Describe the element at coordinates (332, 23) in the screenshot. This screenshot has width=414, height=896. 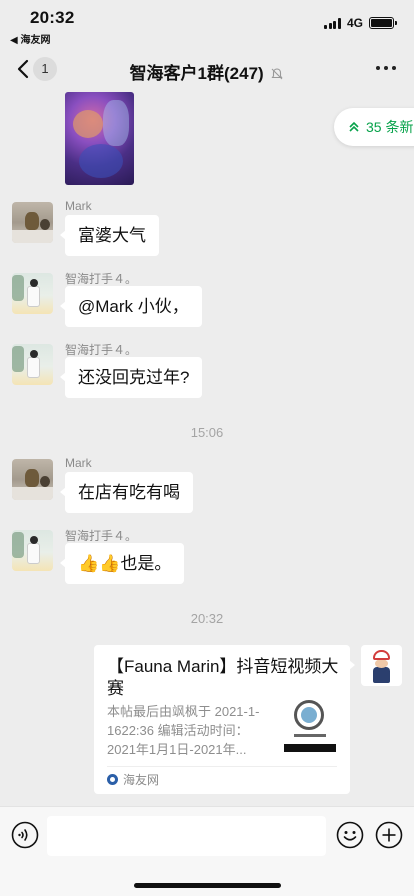
I see `signal-icon` at that location.